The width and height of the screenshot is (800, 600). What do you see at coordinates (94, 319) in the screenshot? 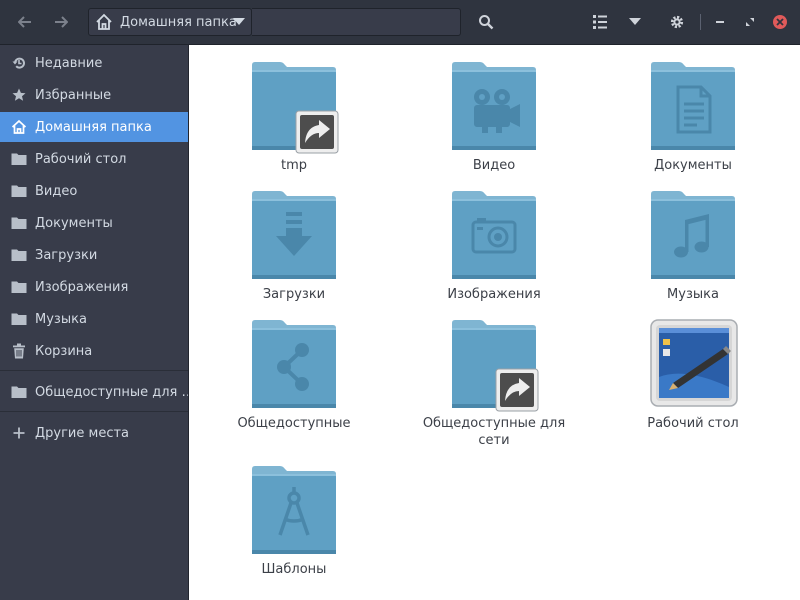
I see `sidebar-item-music: Музыка` at bounding box center [94, 319].